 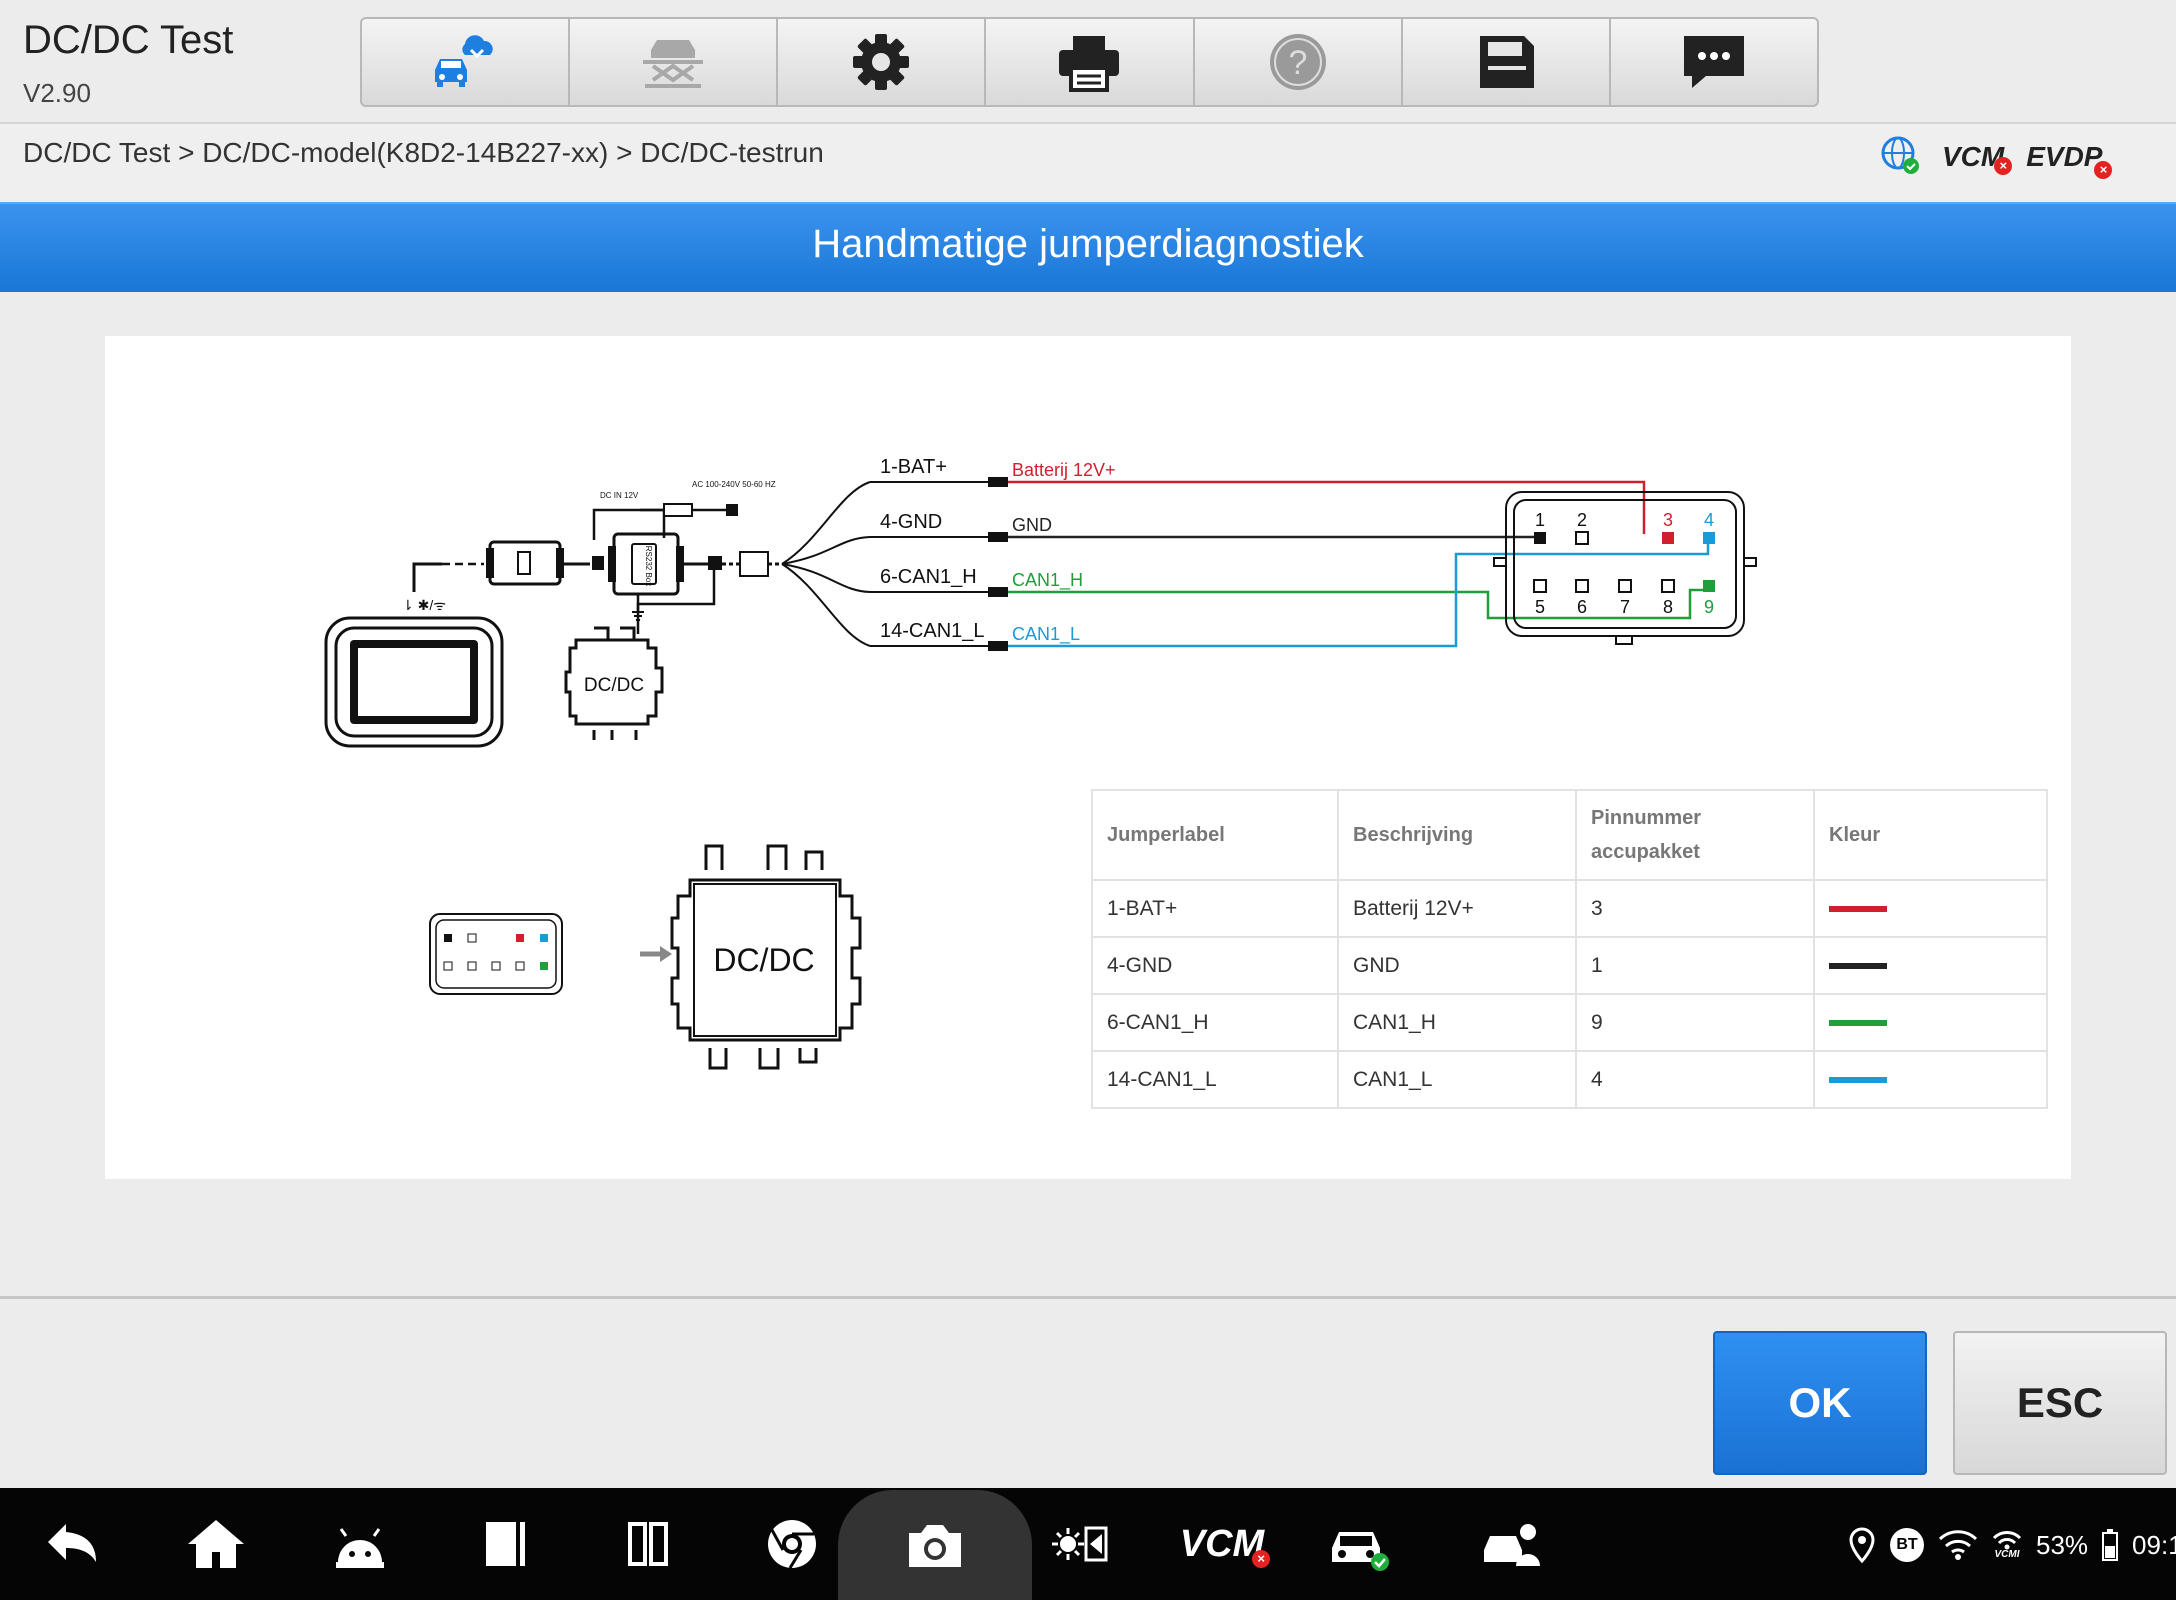 What do you see at coordinates (2060, 1403) in the screenshot?
I see `esc-button: ESC` at bounding box center [2060, 1403].